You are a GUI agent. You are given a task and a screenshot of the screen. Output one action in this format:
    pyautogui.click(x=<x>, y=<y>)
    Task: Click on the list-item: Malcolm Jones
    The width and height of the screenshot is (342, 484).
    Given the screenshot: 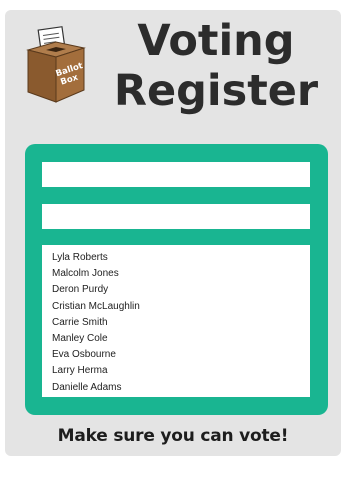 What is the action you would take?
    pyautogui.click(x=181, y=274)
    